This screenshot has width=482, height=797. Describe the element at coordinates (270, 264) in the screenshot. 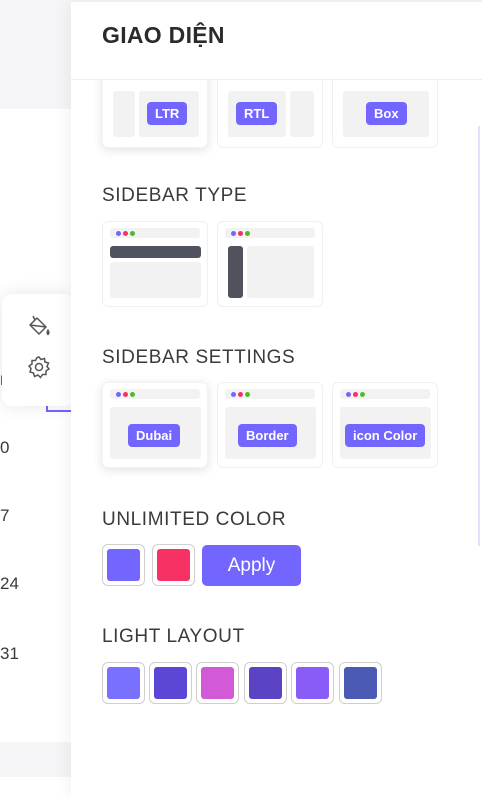

I see `sidebar-type-vertical` at that location.